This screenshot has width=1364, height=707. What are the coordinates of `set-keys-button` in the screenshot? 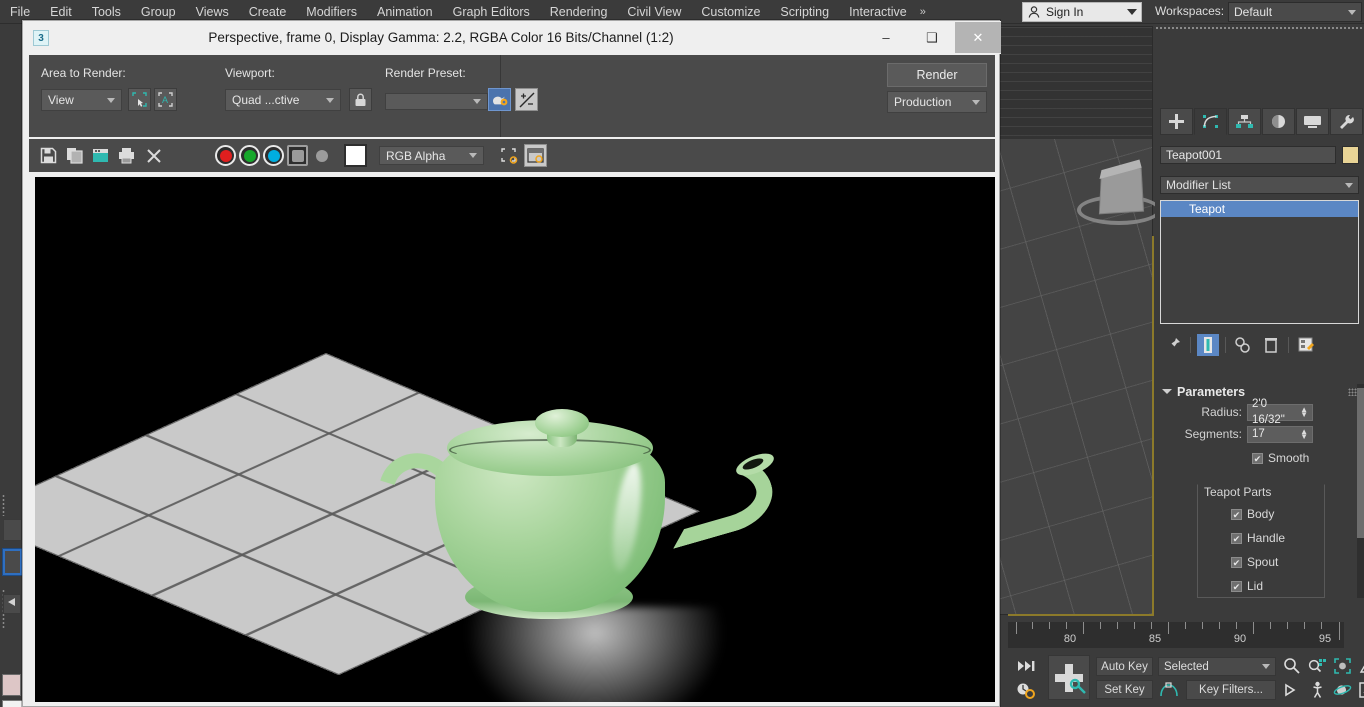 It's located at (1069, 677).